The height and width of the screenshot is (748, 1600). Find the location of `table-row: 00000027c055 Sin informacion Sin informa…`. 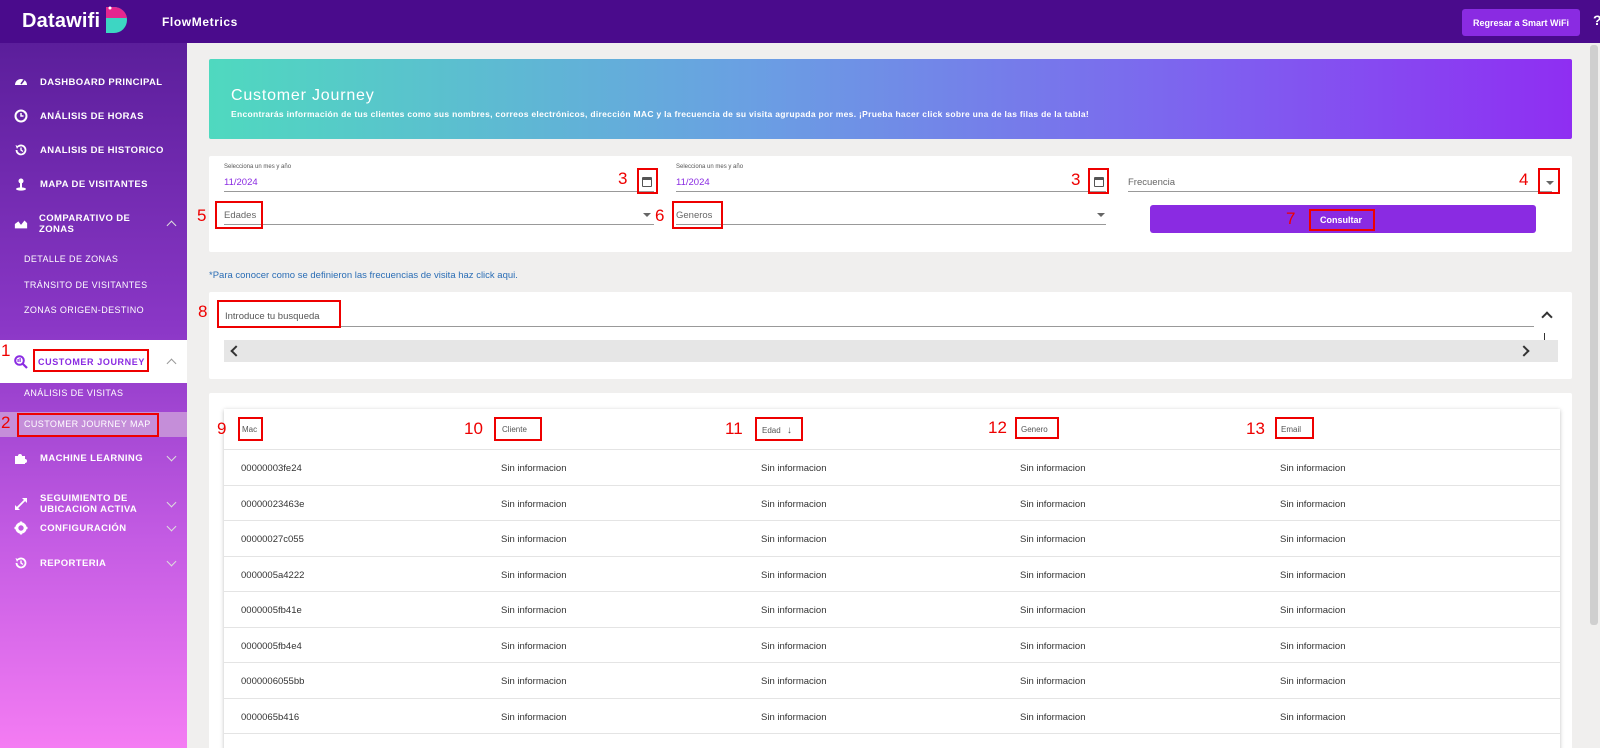

table-row: 00000027c055 Sin informacion Sin informa… is located at coordinates (892, 538).